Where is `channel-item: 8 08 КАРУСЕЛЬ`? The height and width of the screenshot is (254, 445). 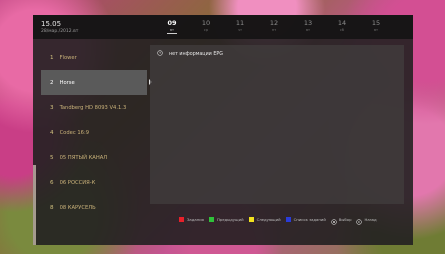 channel-item: 8 08 КАРУСЕЛЬ is located at coordinates (94, 207).